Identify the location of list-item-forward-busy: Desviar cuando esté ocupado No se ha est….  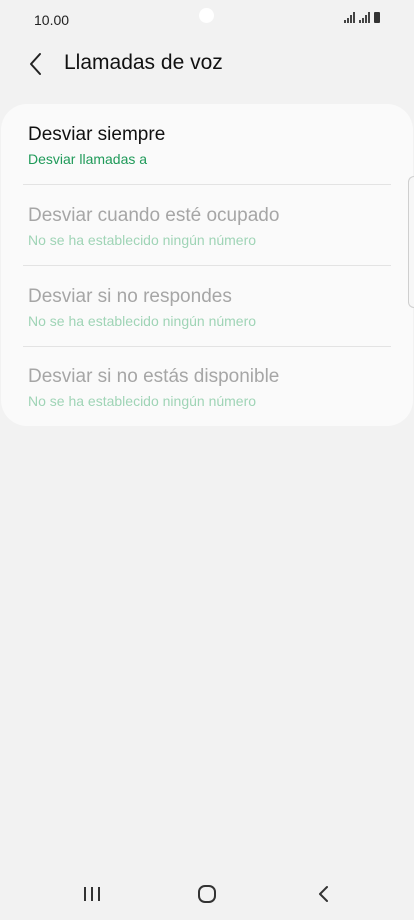
(209, 226).